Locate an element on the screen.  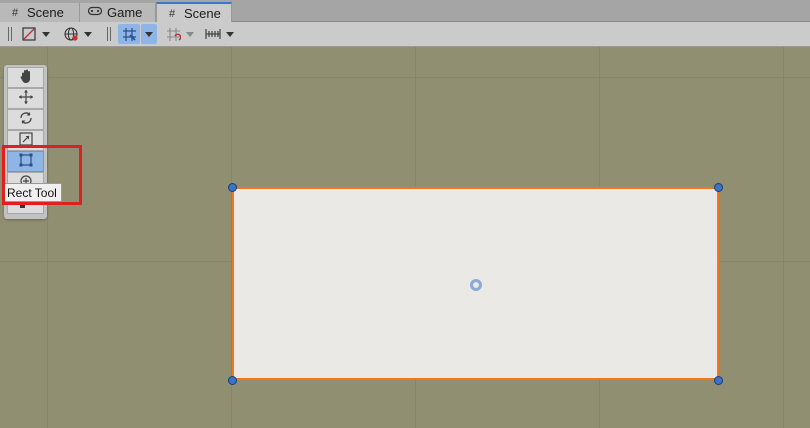
rotate-icon is located at coordinates (26, 119).